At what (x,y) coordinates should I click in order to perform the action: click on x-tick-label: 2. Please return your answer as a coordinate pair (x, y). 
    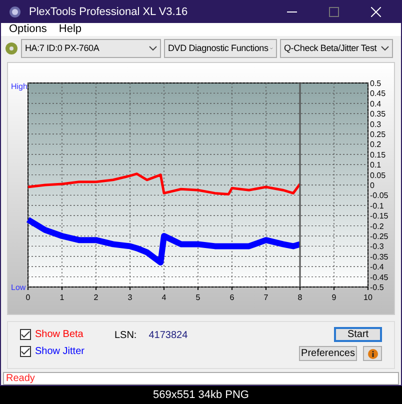
    Looking at the image, I should click on (96, 297).